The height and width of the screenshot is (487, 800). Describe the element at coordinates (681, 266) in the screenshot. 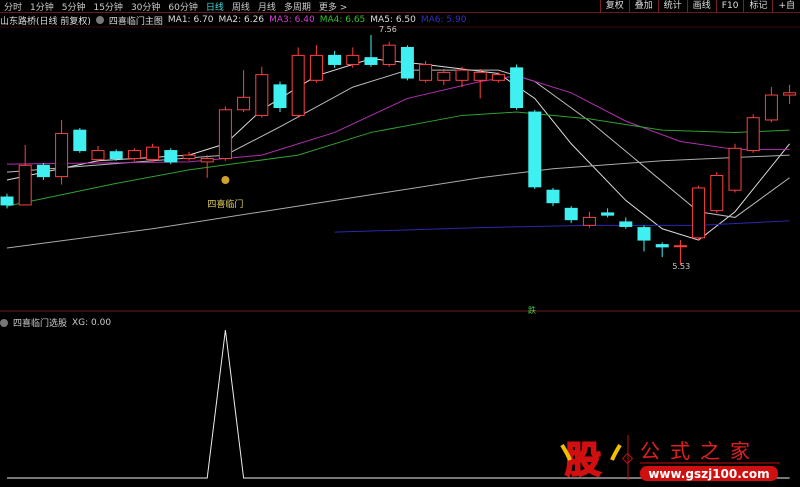

I see `low-price-label: 5.53` at that location.